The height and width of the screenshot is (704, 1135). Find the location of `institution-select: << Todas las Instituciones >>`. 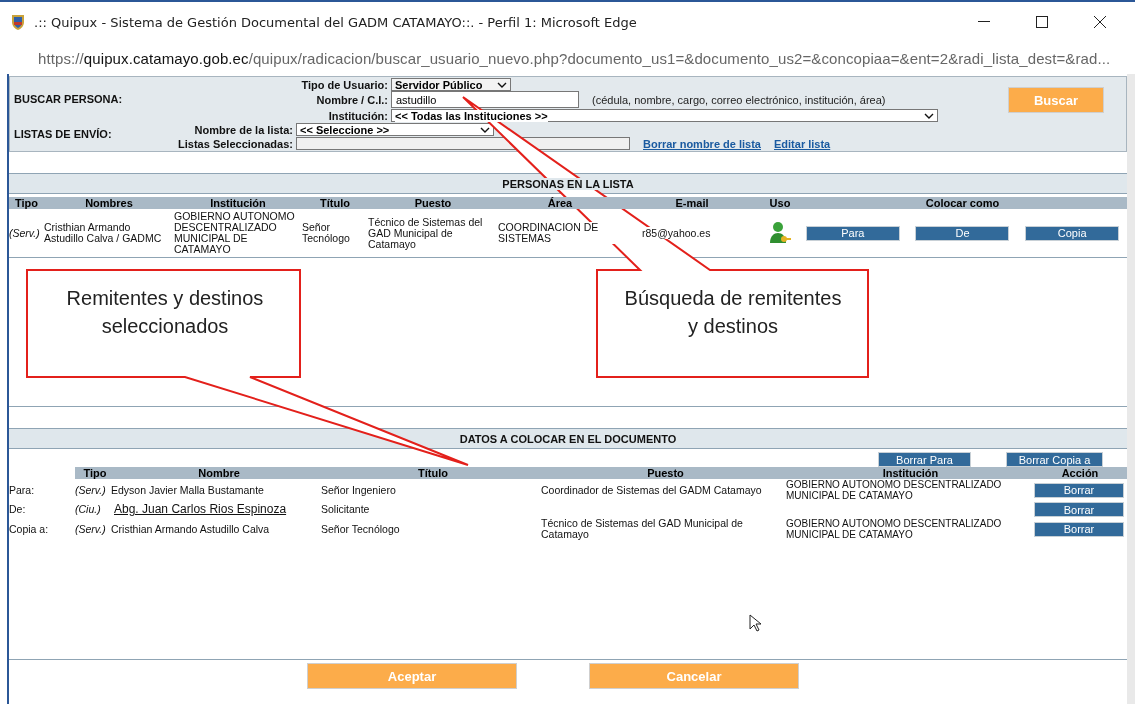

institution-select: << Todas las Instituciones >> is located at coordinates (664, 116).